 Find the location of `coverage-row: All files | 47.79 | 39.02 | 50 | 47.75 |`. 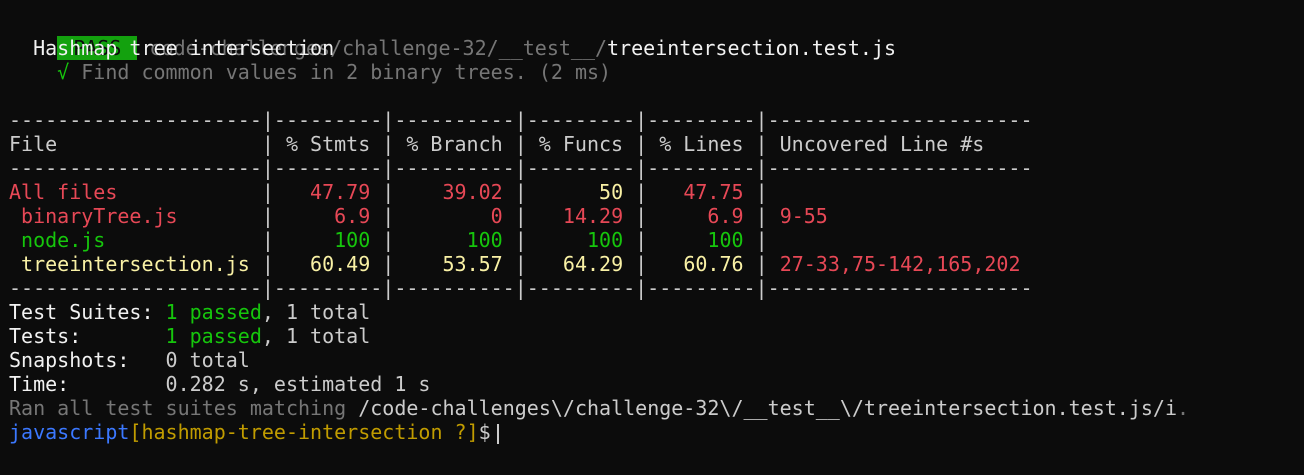

coverage-row: All files | 47.79 | 39.02 | 50 | 47.75 | is located at coordinates (394, 192).